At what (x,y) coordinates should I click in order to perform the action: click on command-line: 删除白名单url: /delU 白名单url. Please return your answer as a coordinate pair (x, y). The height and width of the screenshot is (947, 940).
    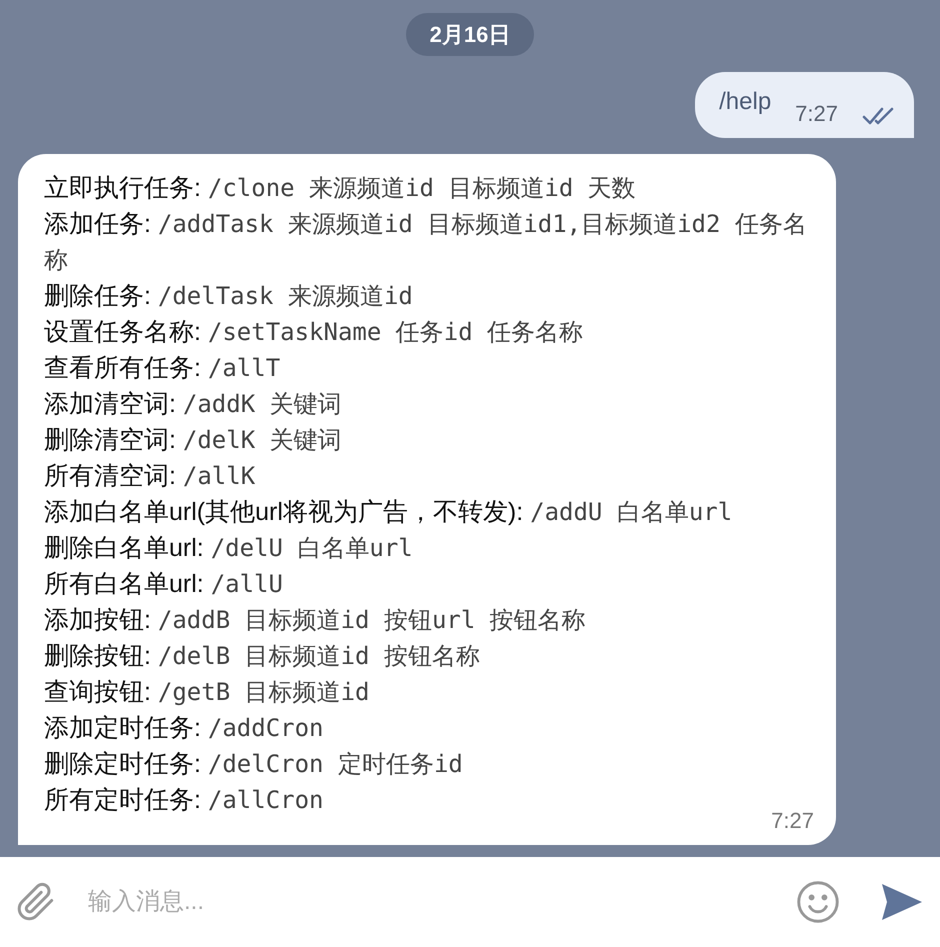
    Looking at the image, I should click on (229, 548).